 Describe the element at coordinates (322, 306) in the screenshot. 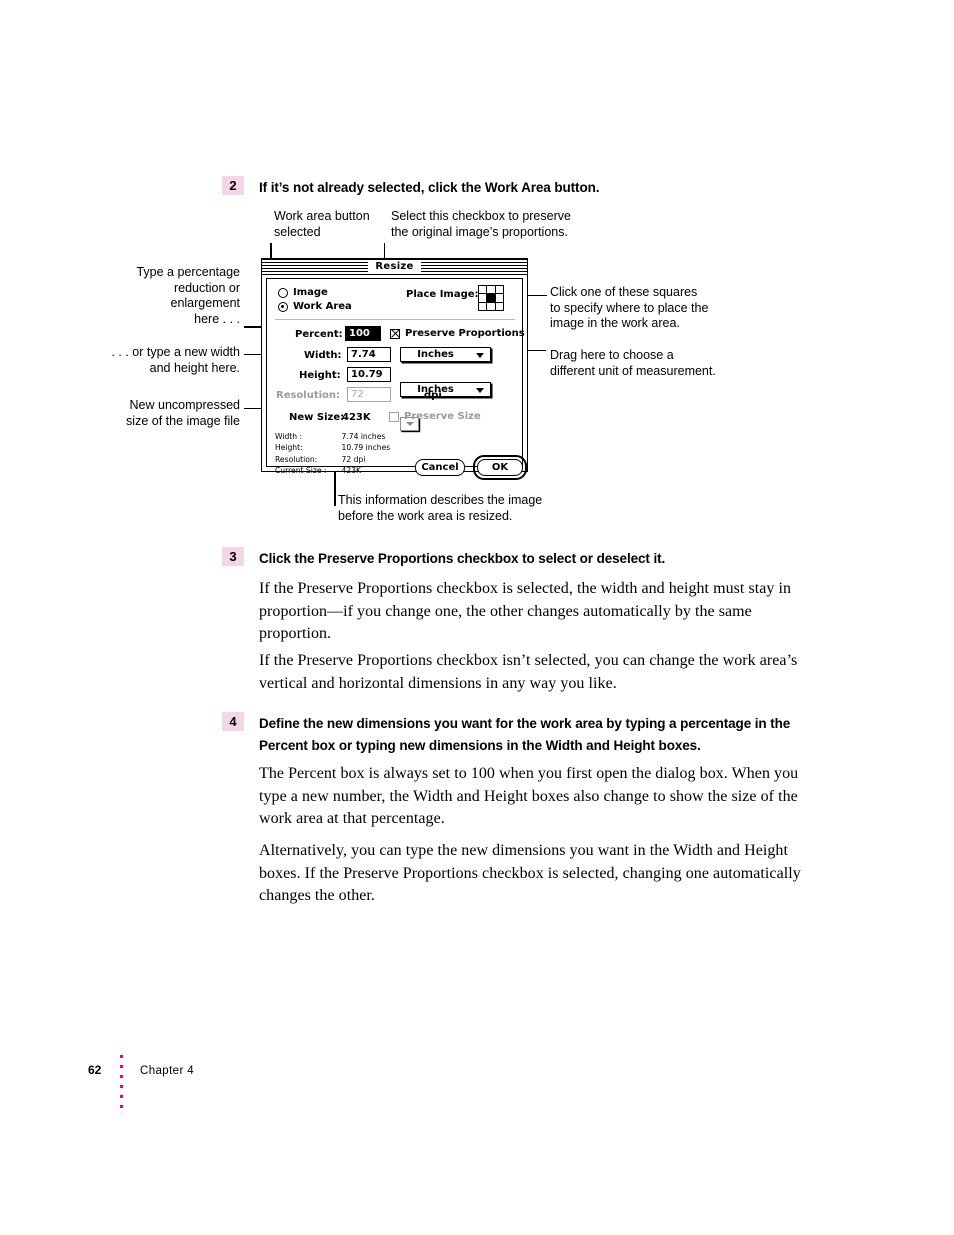

I see `radio-work-area-label: Work Area` at that location.